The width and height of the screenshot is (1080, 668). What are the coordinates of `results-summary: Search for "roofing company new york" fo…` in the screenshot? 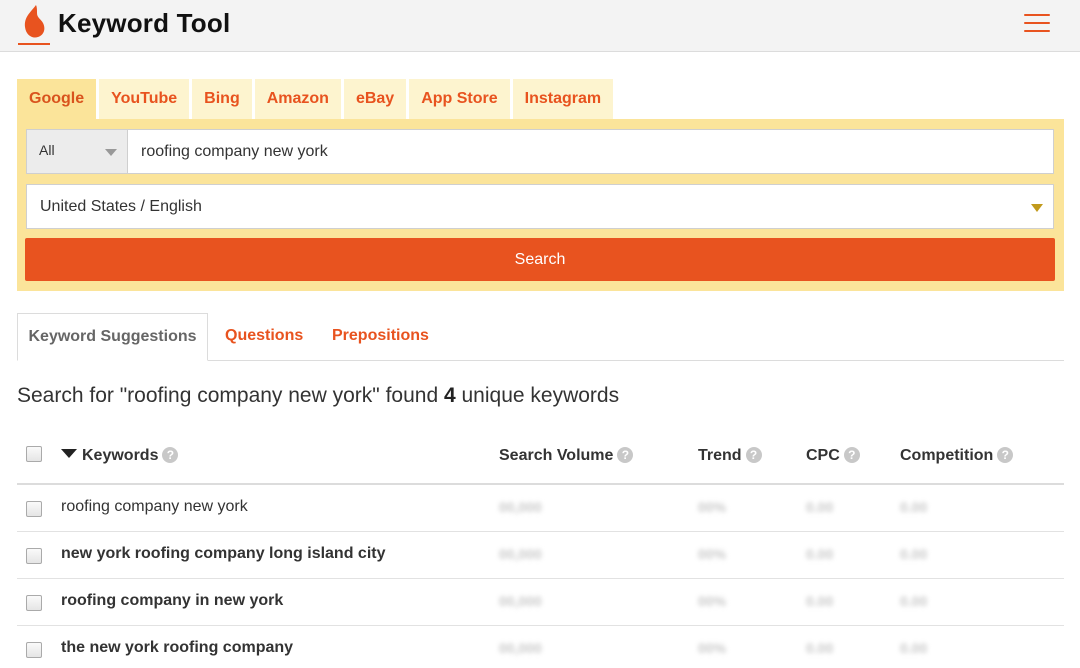 It's located at (318, 396).